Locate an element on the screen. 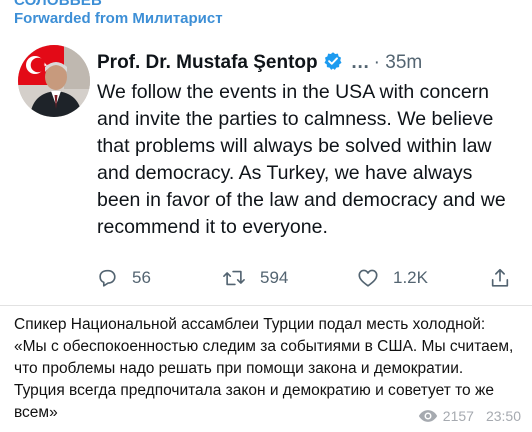 The width and height of the screenshot is (532, 432). avatar-photo-icon is located at coordinates (54, 81).